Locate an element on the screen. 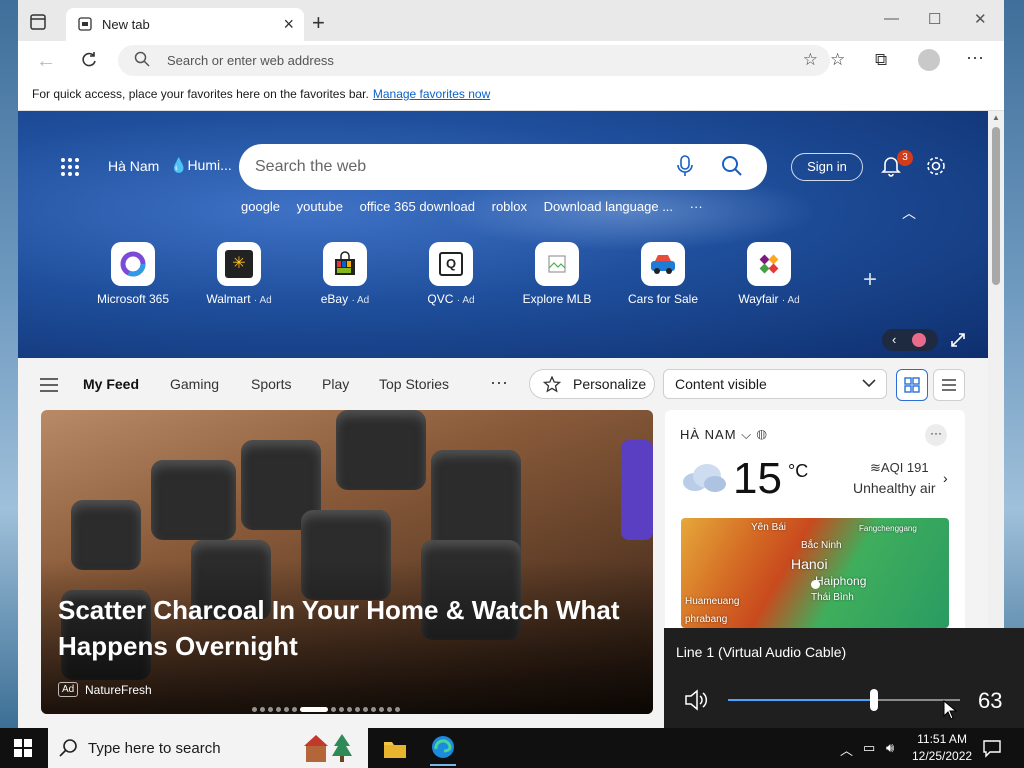  carousel-dot is located at coordinates (314, 710).